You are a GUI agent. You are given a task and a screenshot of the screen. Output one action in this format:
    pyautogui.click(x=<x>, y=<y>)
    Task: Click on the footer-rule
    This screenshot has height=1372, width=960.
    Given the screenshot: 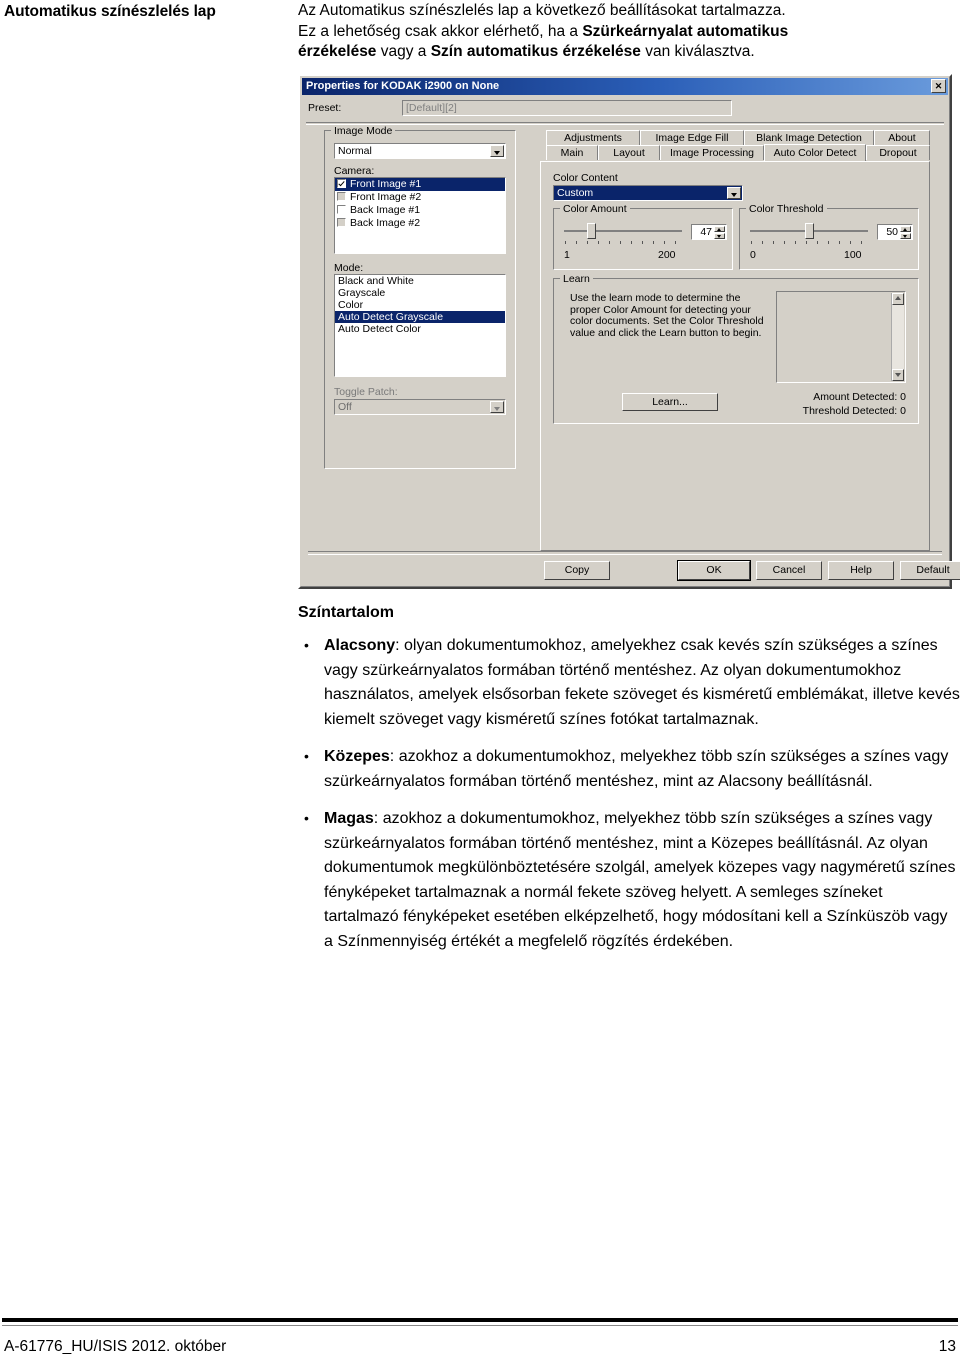 What is the action you would take?
    pyautogui.click(x=480, y=1320)
    